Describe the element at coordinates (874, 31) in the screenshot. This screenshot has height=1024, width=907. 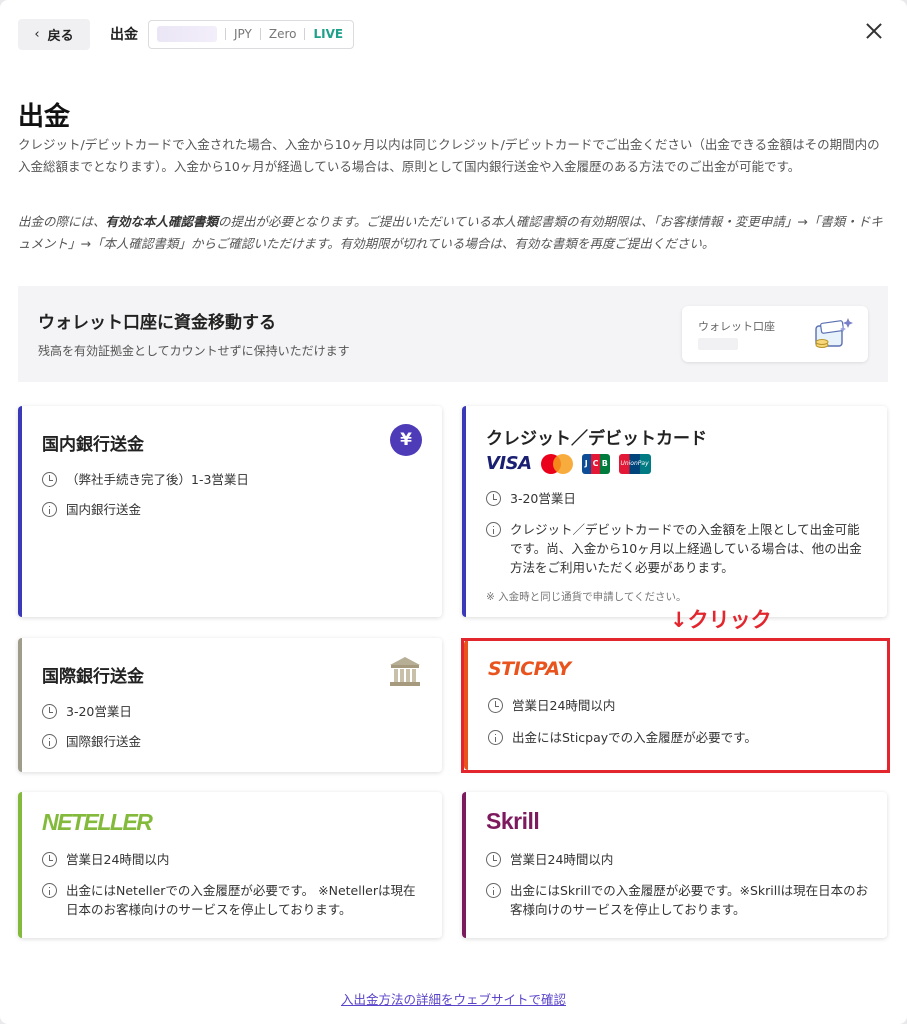
I see `close-icon` at that location.